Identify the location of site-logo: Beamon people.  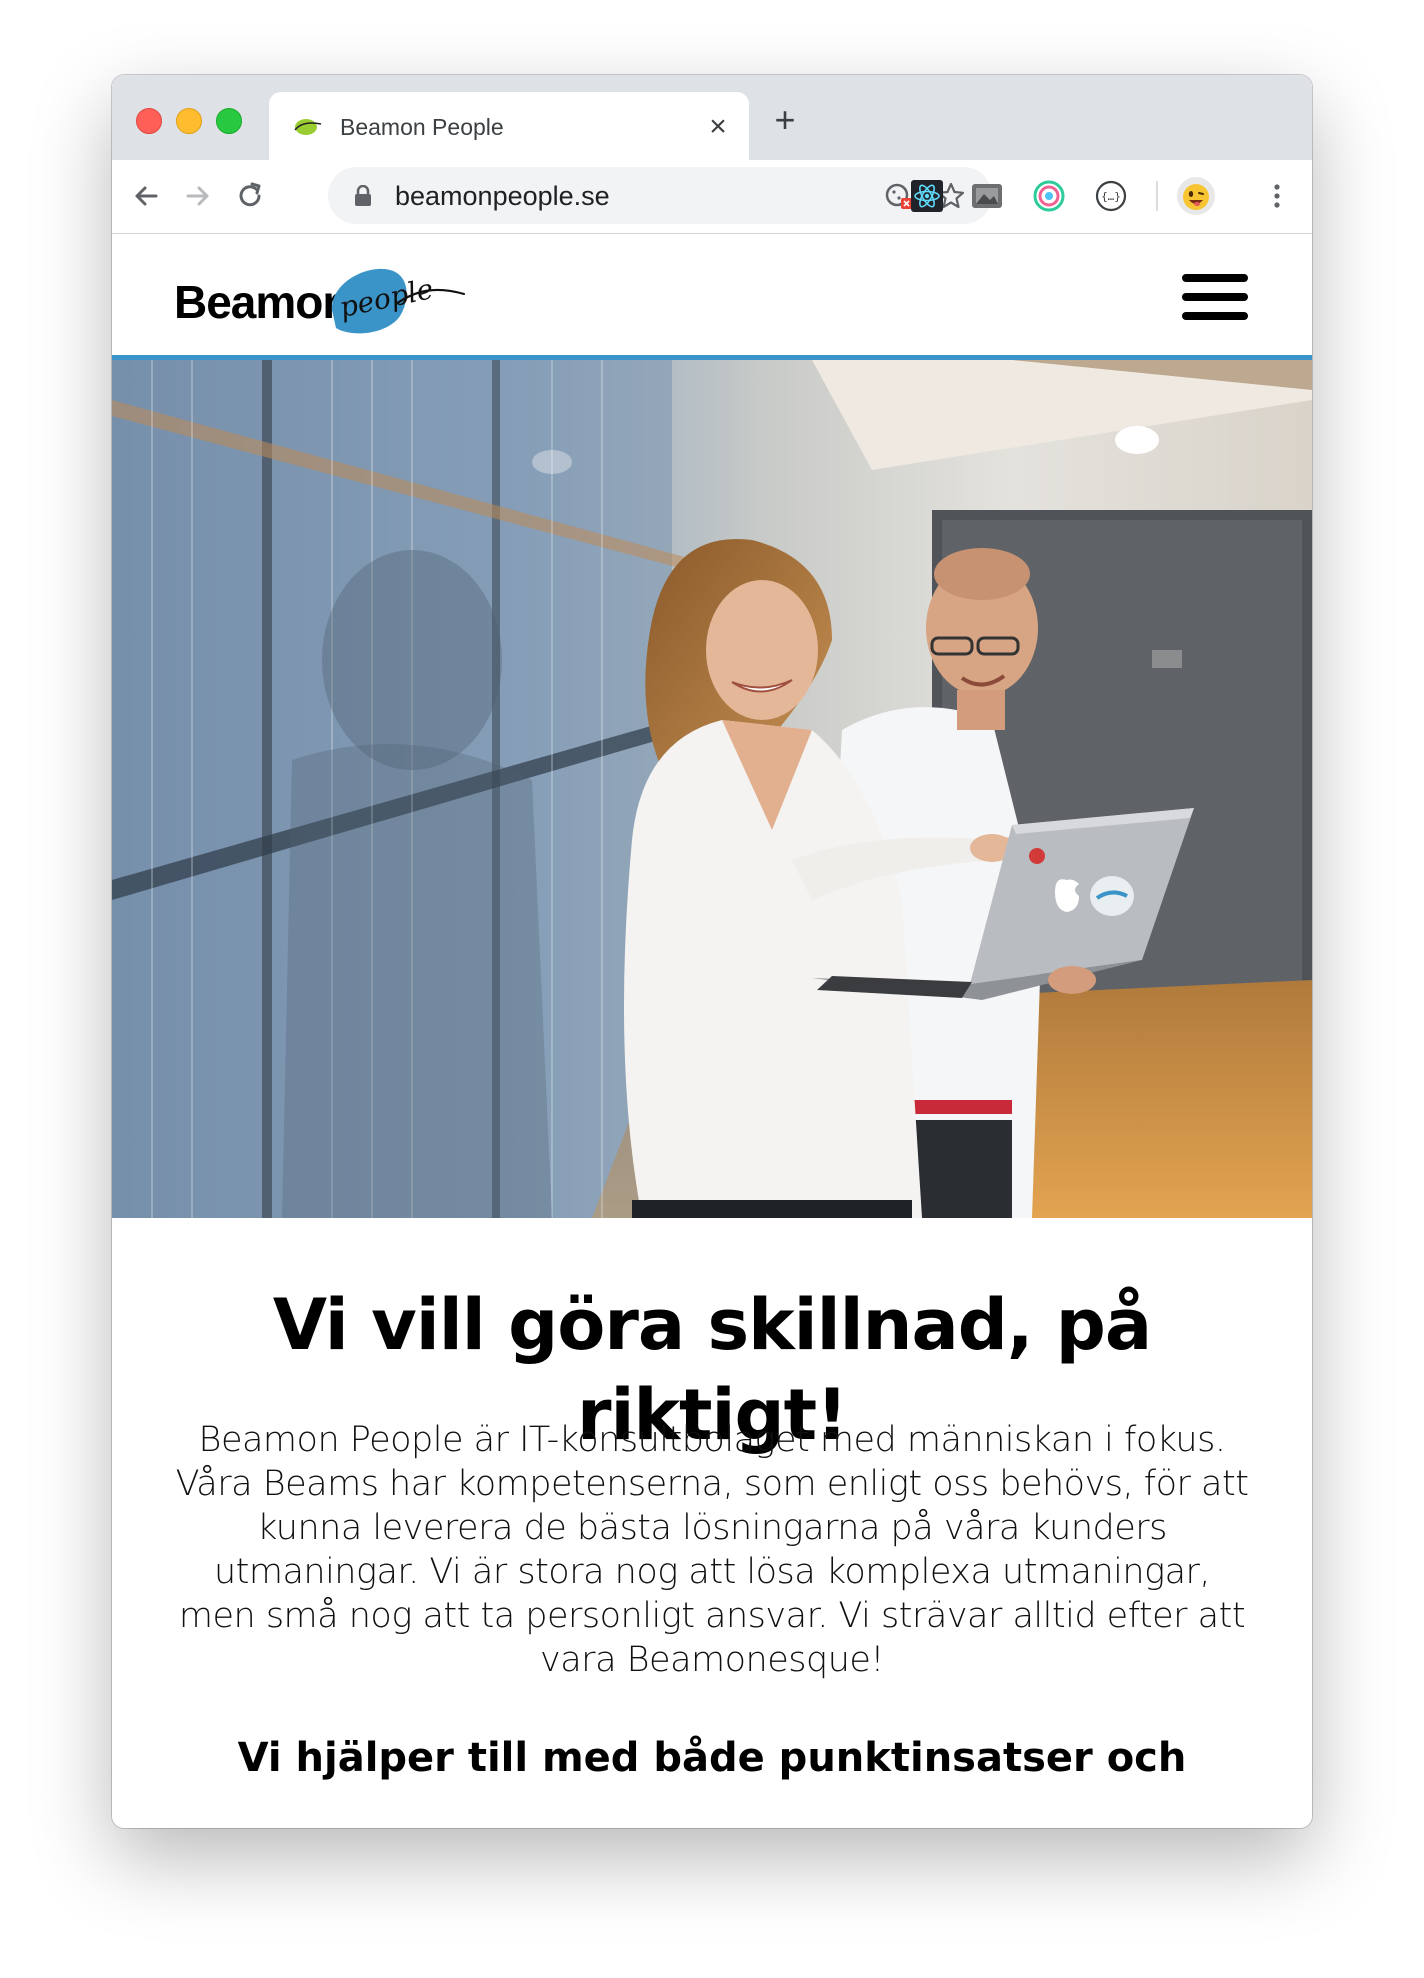
(320, 300).